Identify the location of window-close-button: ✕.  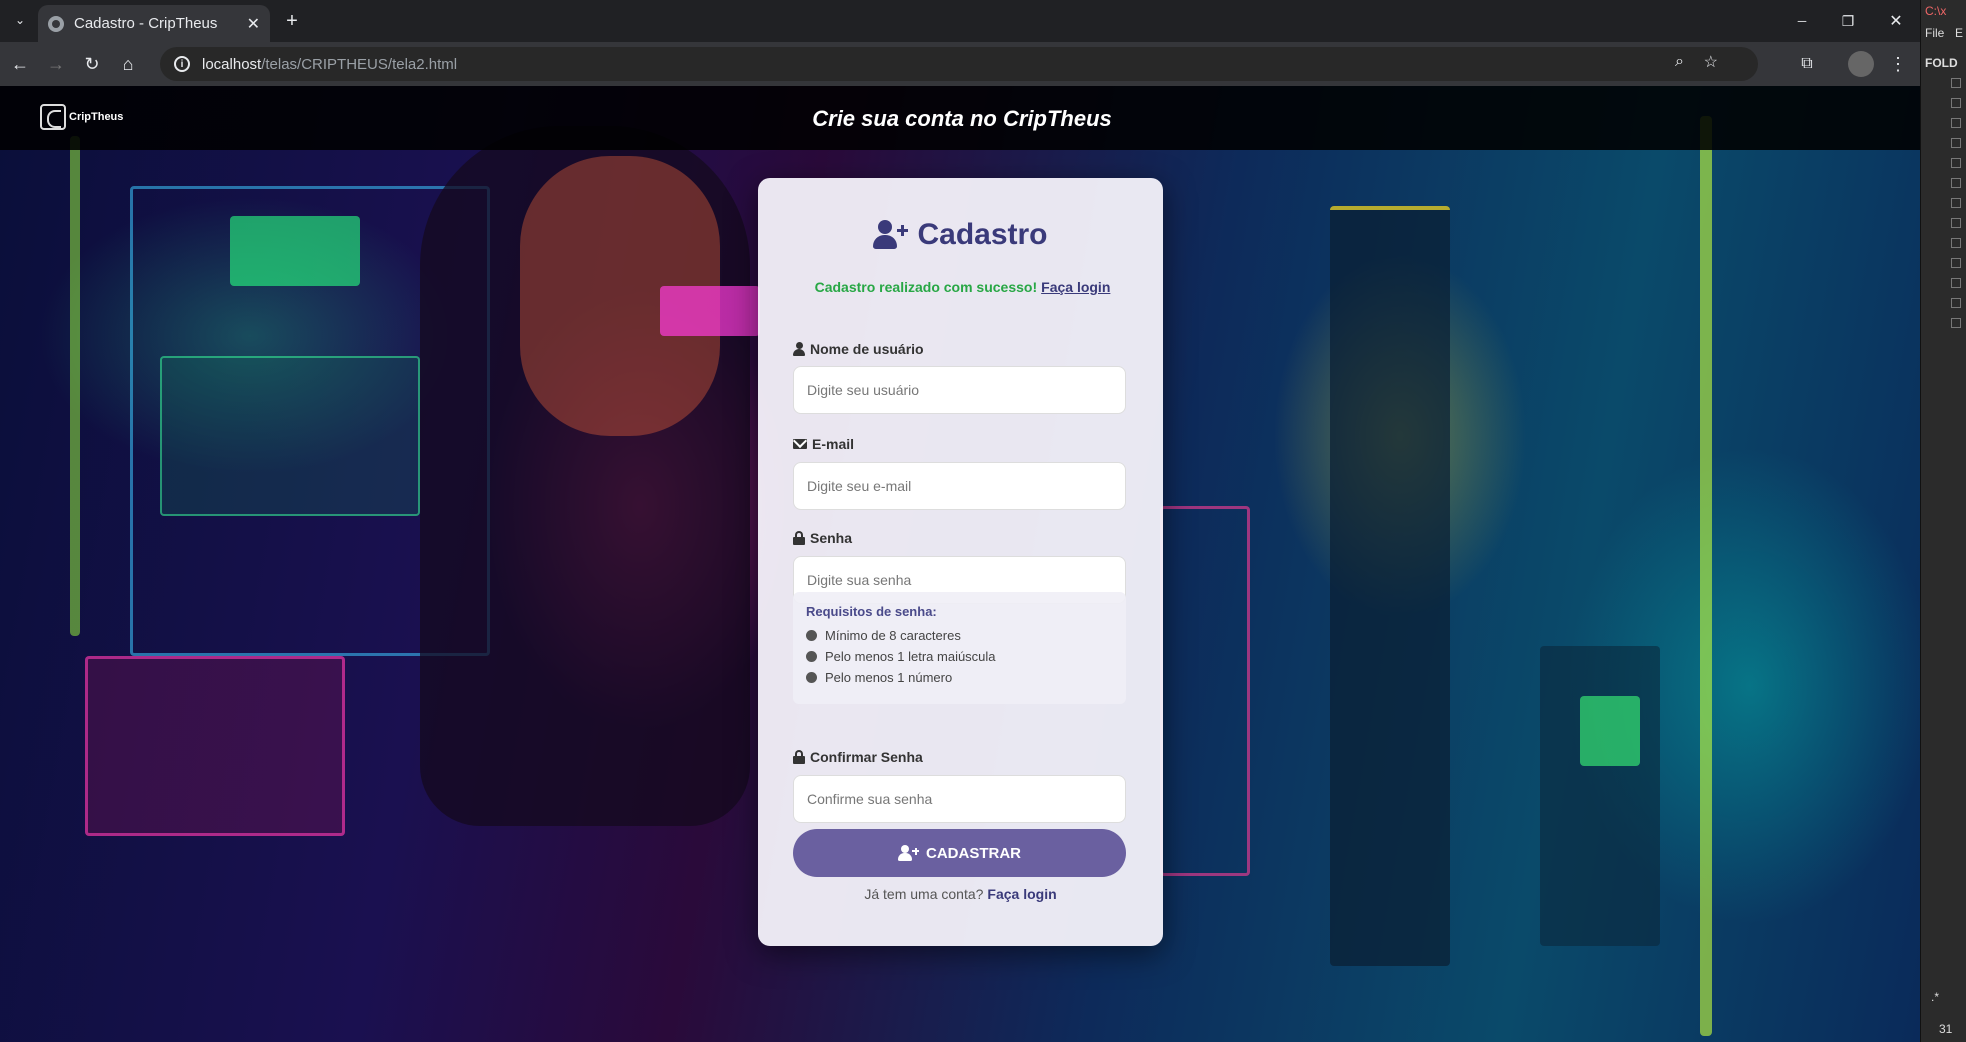
(1896, 21).